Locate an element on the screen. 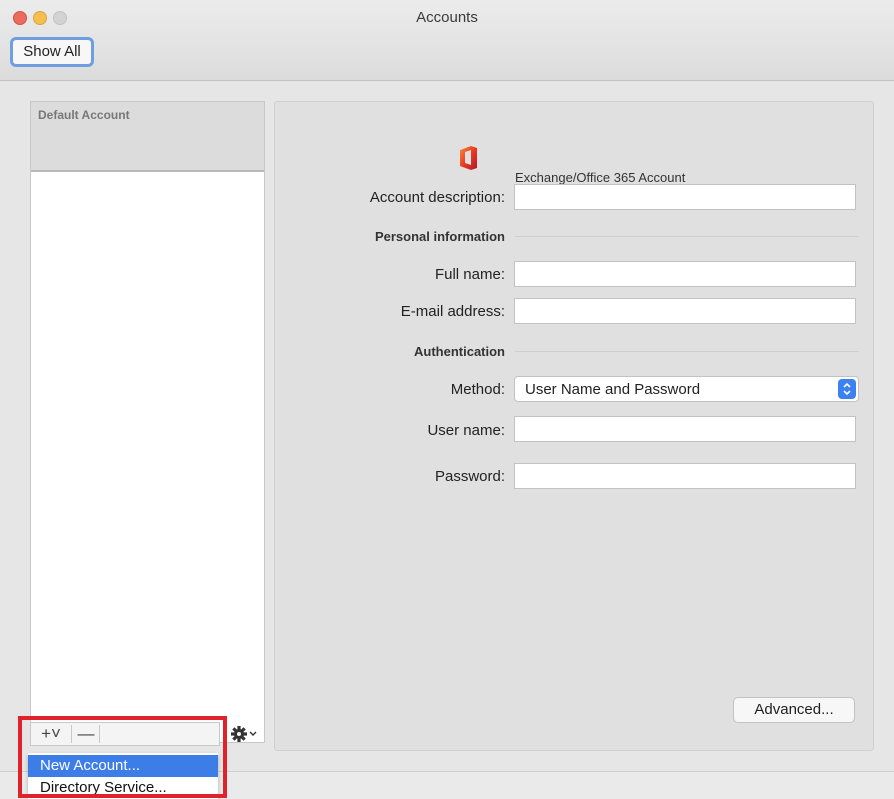  email-address-field is located at coordinates (685, 311).